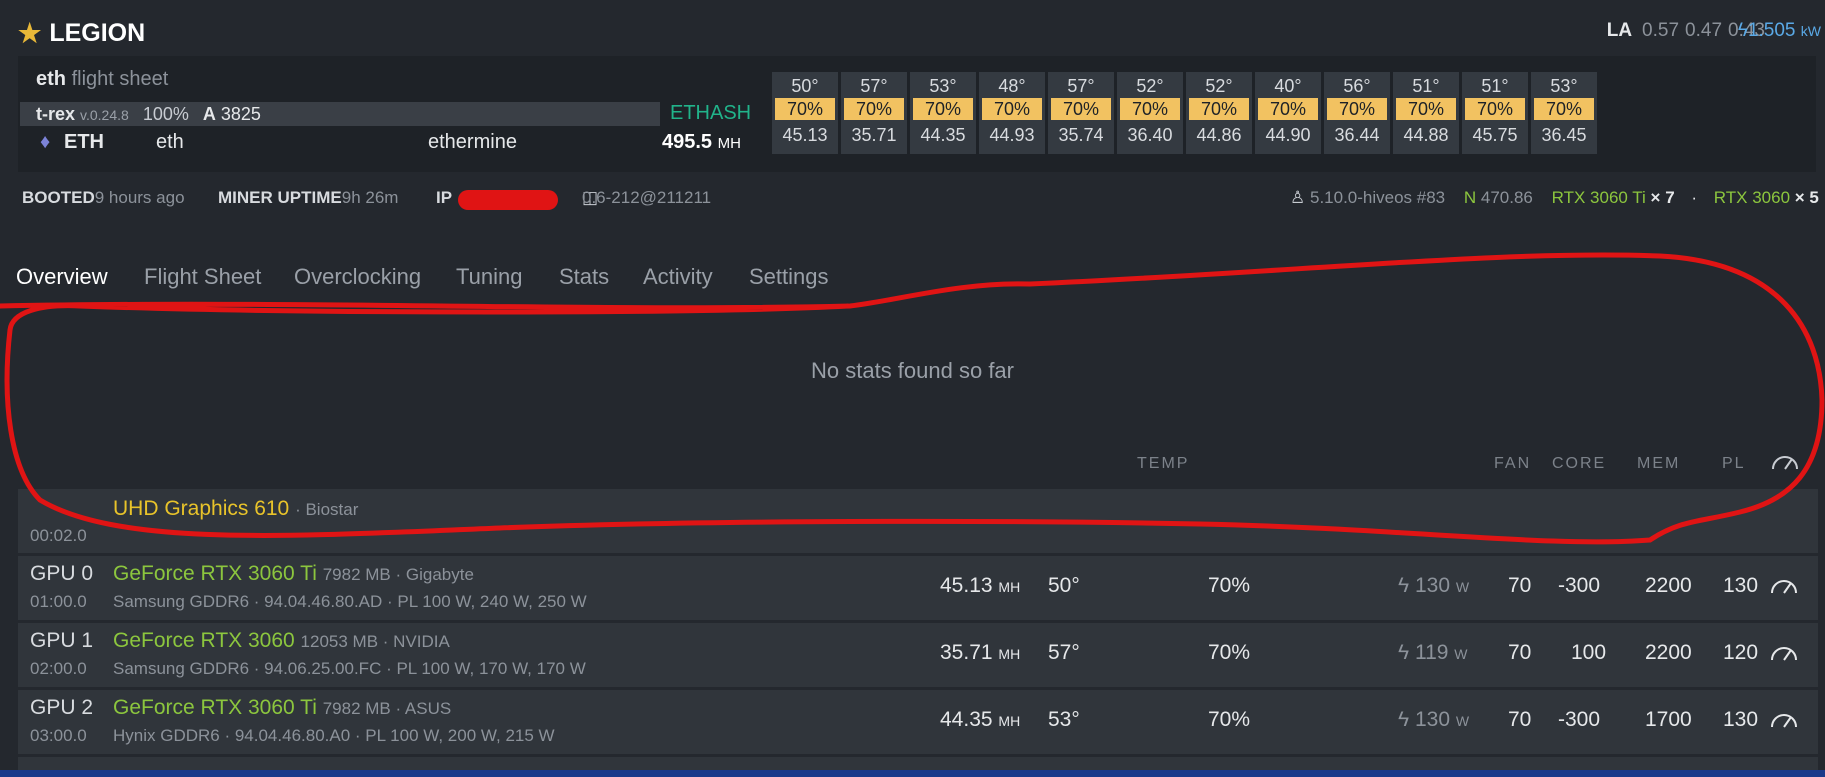 This screenshot has width=1825, height=777. What do you see at coordinates (1810, 31) in the screenshot?
I see `power-unit: kW` at bounding box center [1810, 31].